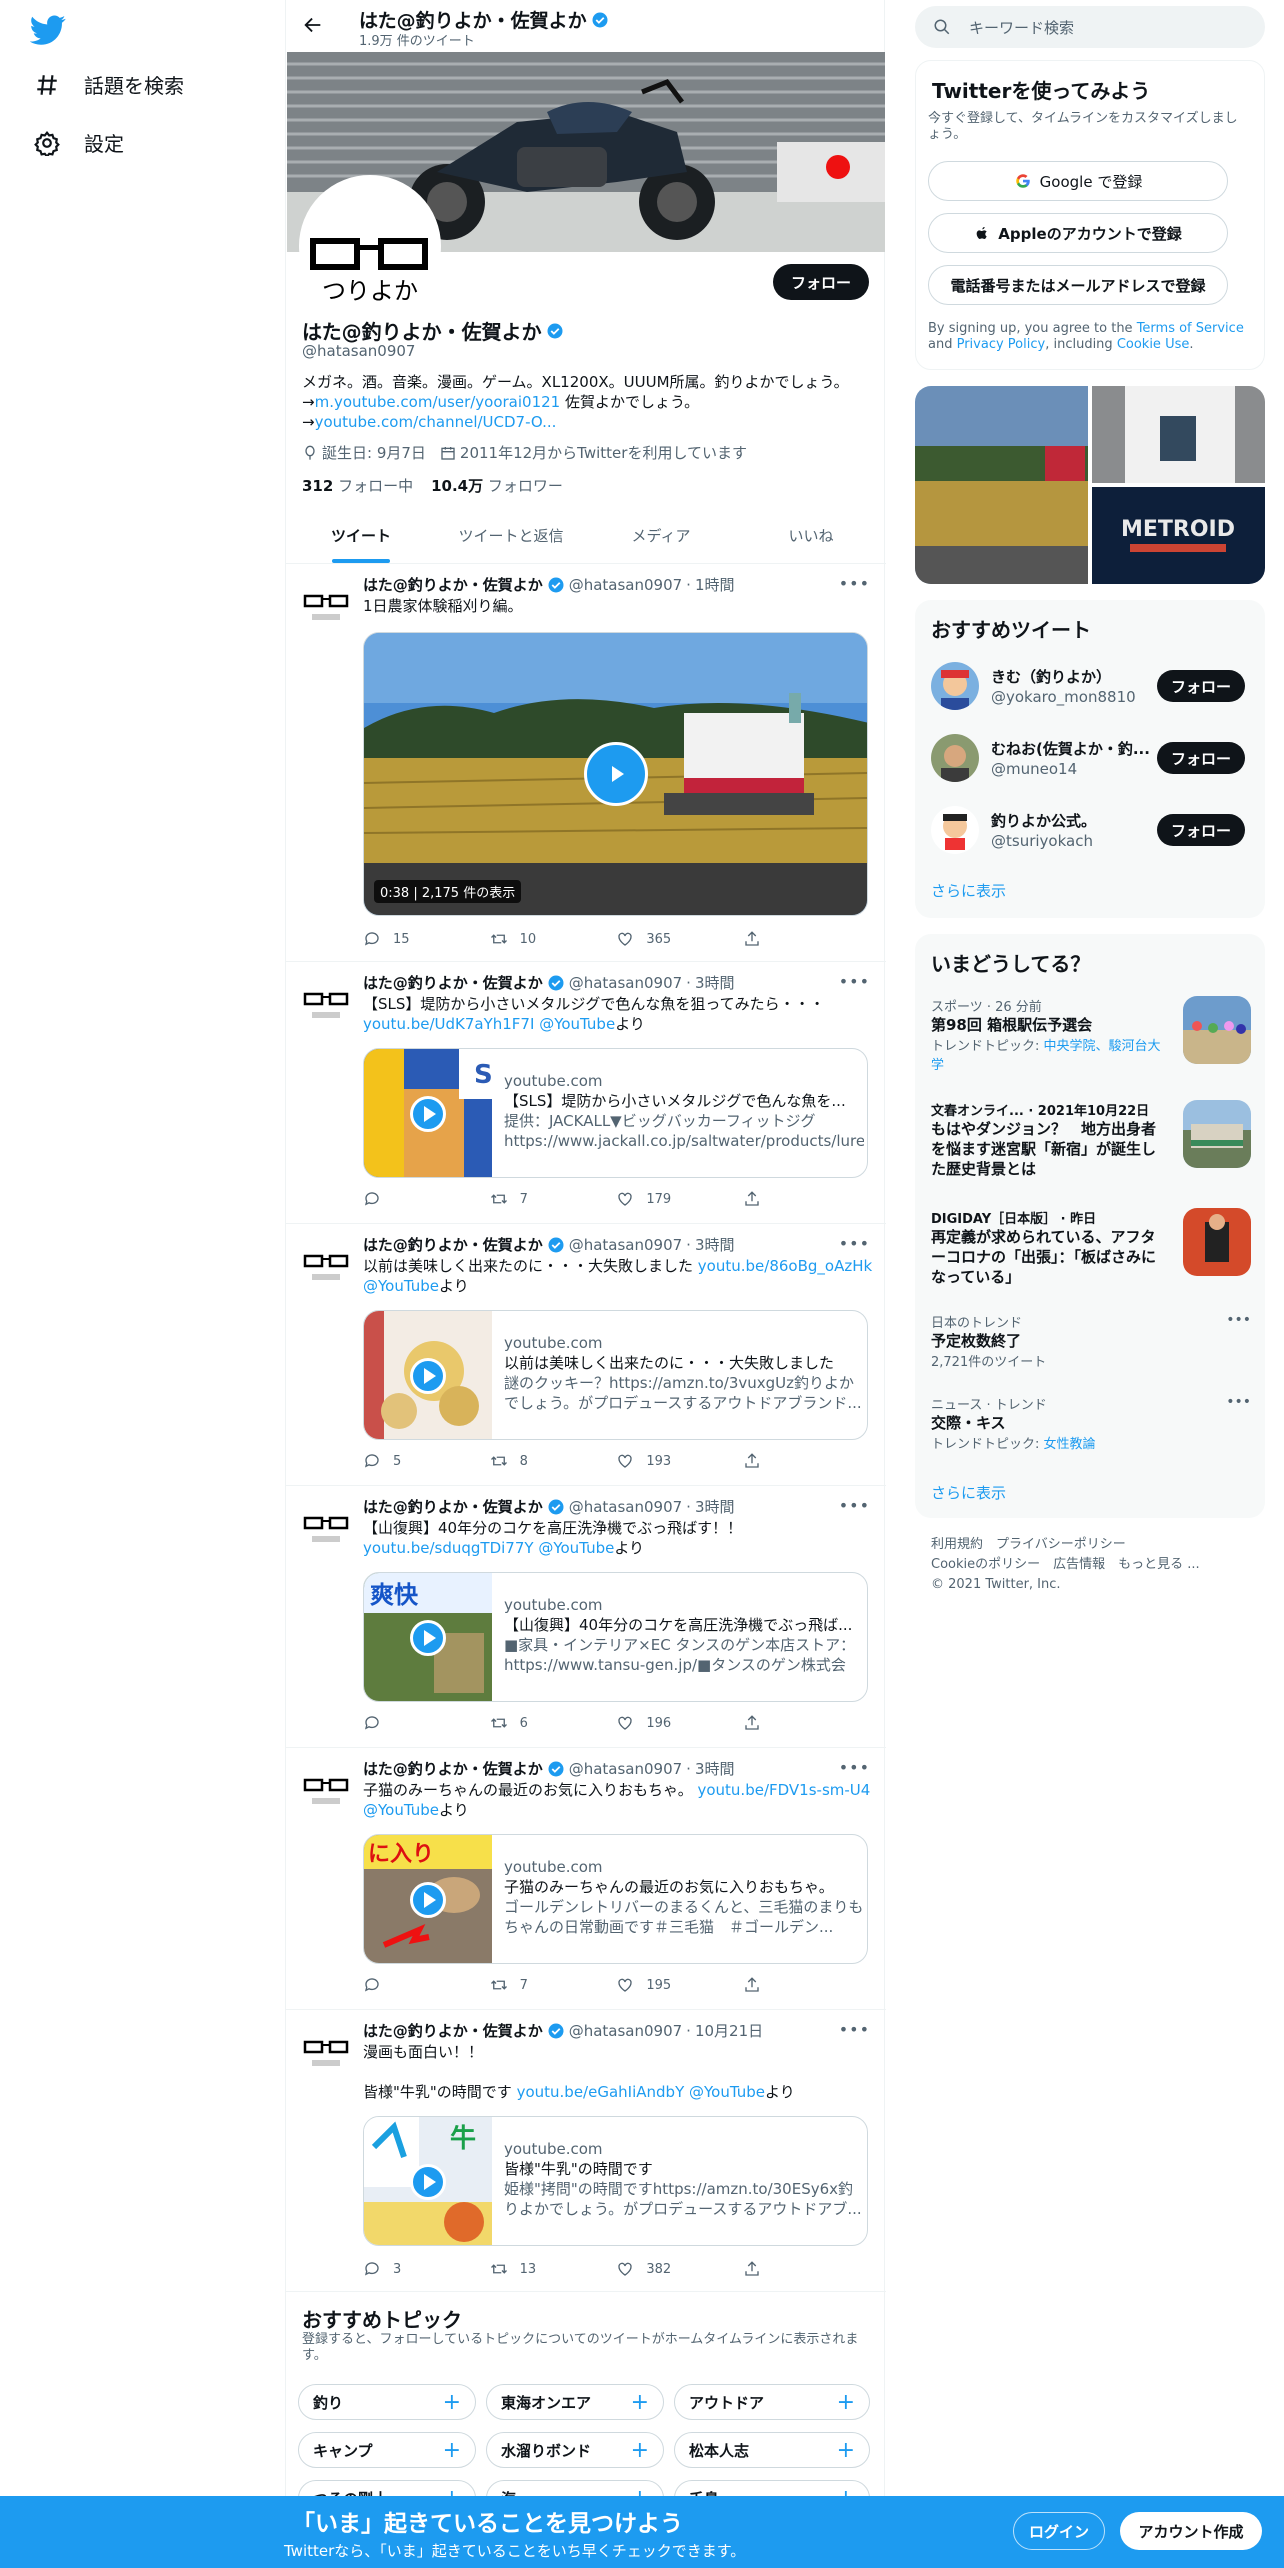 The width and height of the screenshot is (1284, 2568). What do you see at coordinates (408, 2269) in the screenshot?
I see `reply-button: 3` at bounding box center [408, 2269].